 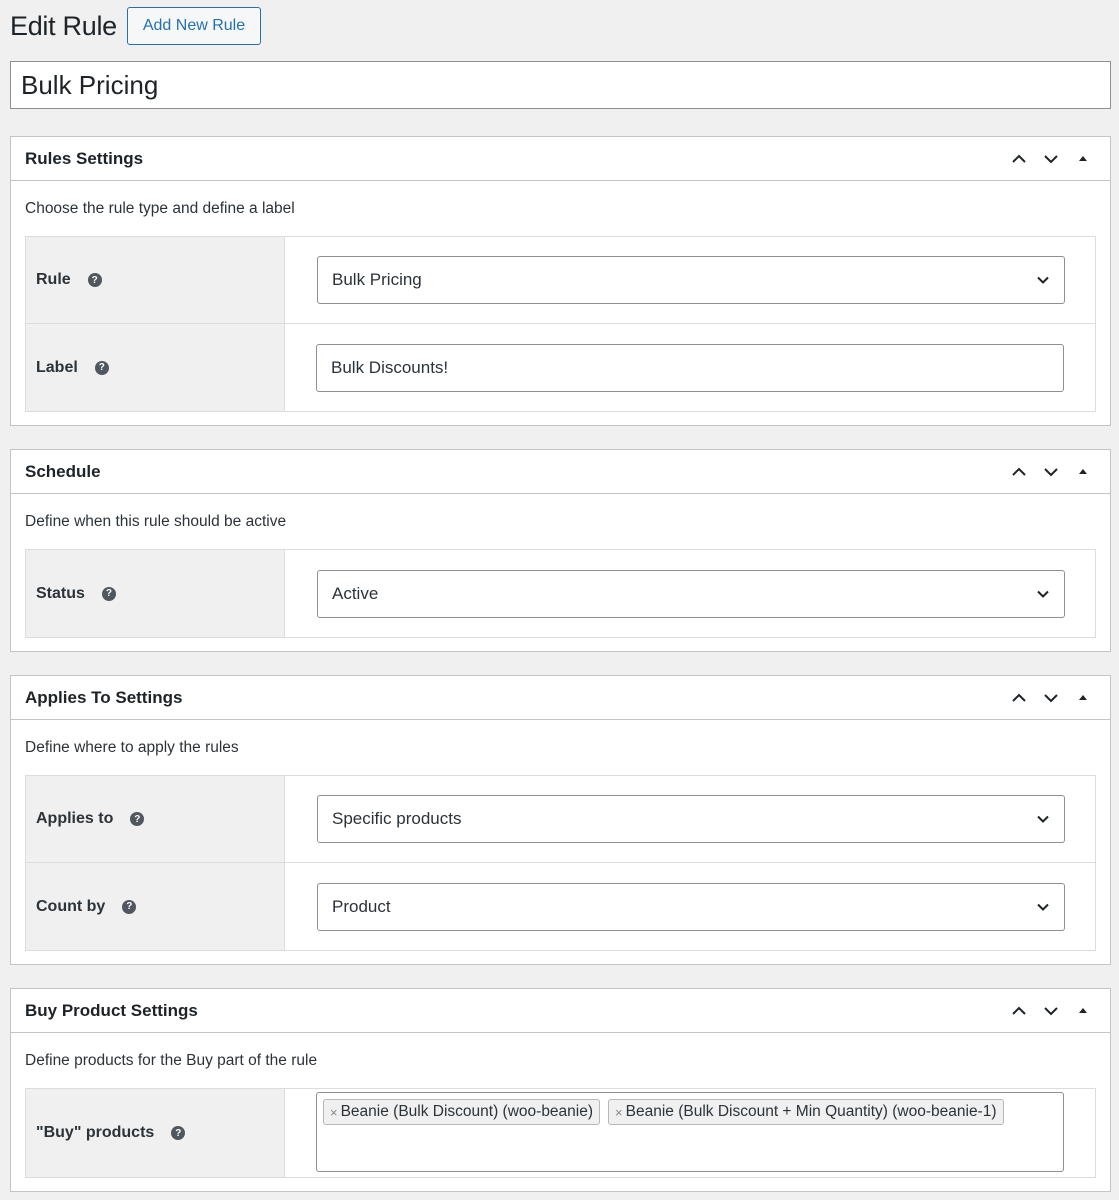 I want to click on section-description: Choose the rule type and define a label, so click(x=160, y=208).